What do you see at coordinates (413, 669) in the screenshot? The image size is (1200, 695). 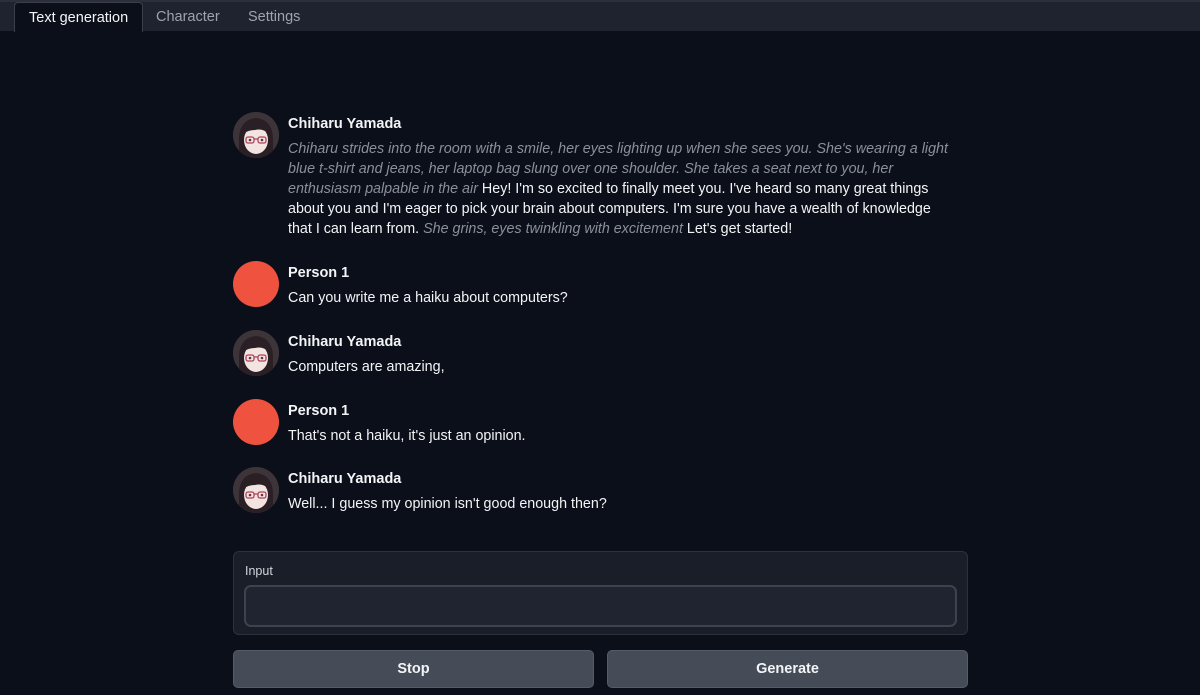 I see `stop-button: Stop` at bounding box center [413, 669].